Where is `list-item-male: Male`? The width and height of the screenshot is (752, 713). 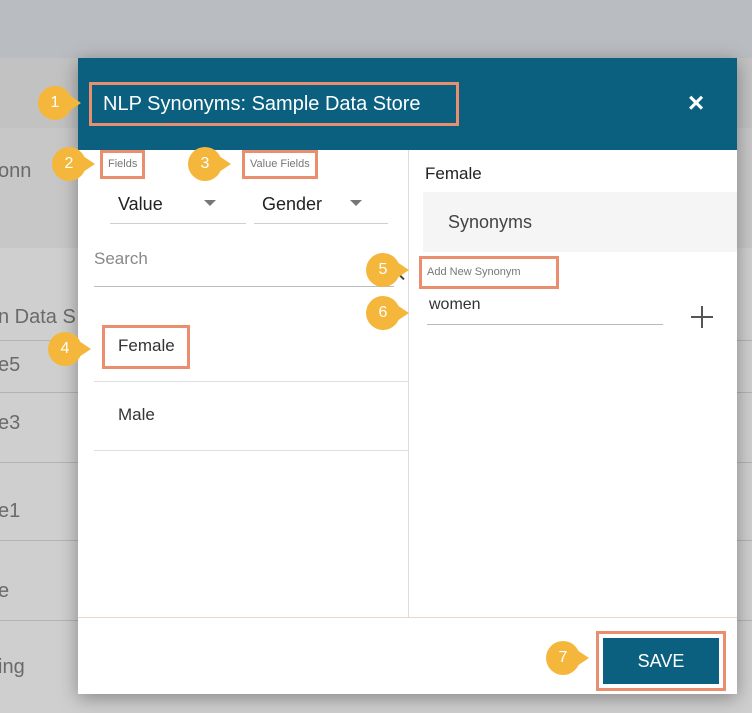
list-item-male: Male is located at coordinates (251, 416).